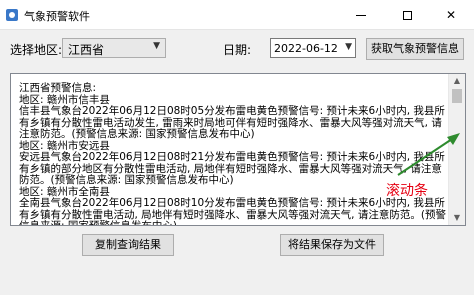  I want to click on maximize-icon, so click(407, 15).